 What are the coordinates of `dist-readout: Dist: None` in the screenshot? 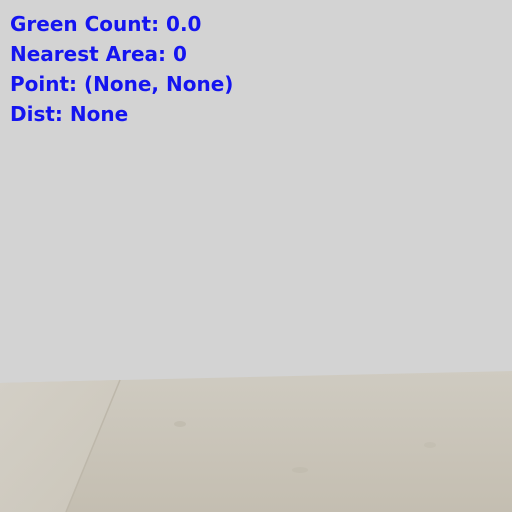 It's located at (69, 114).